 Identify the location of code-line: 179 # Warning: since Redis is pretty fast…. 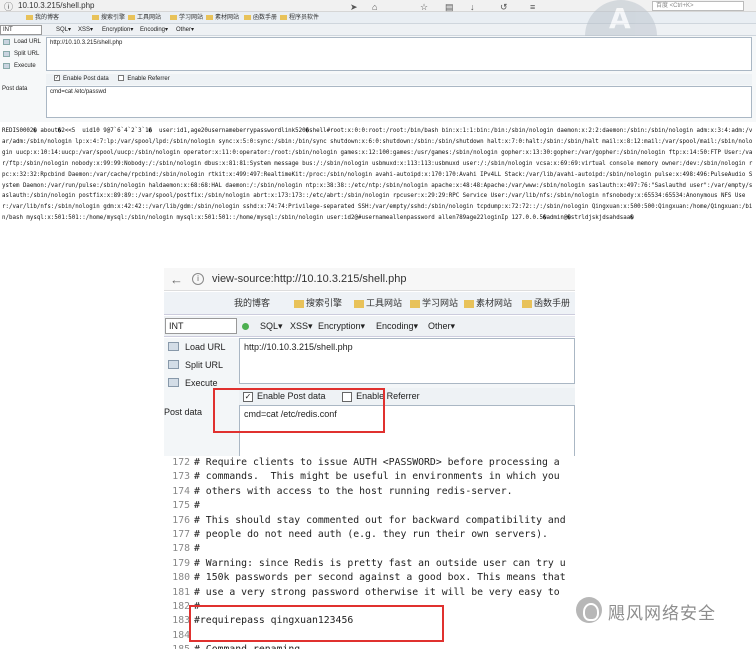
(365, 564).